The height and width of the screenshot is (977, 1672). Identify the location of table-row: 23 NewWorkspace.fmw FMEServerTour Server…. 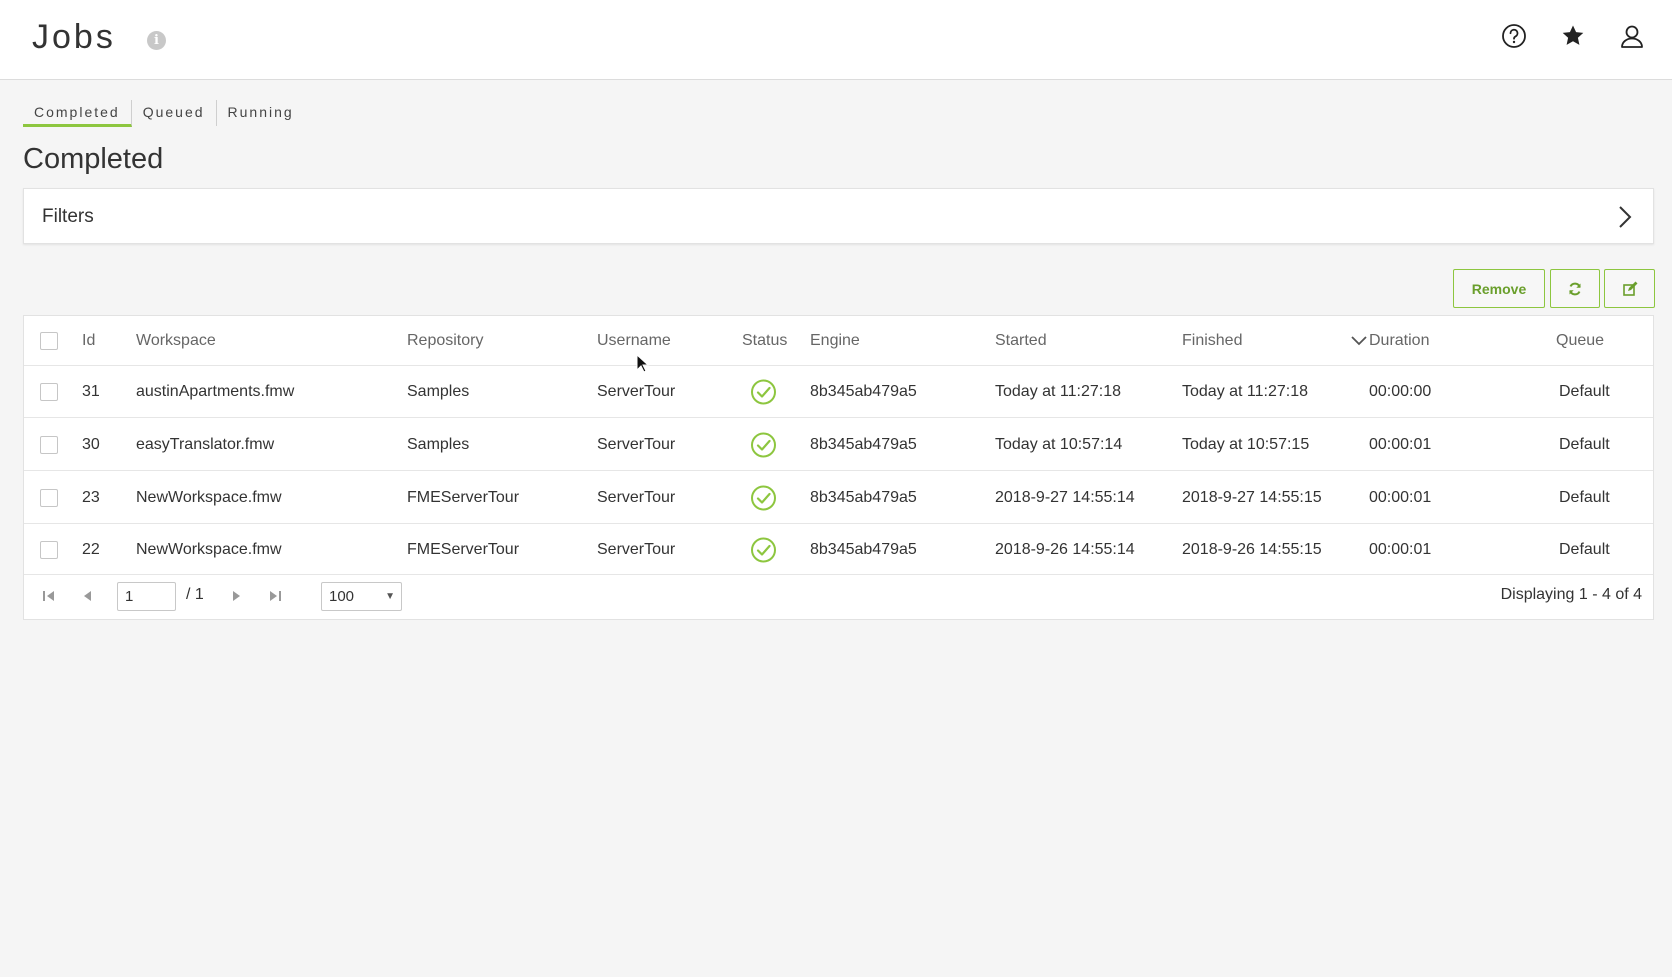
(838, 498).